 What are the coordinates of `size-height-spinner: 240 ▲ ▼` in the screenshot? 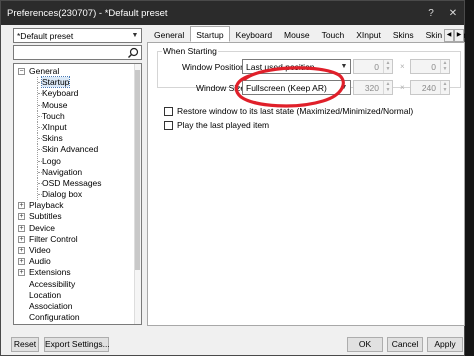 It's located at (430, 87).